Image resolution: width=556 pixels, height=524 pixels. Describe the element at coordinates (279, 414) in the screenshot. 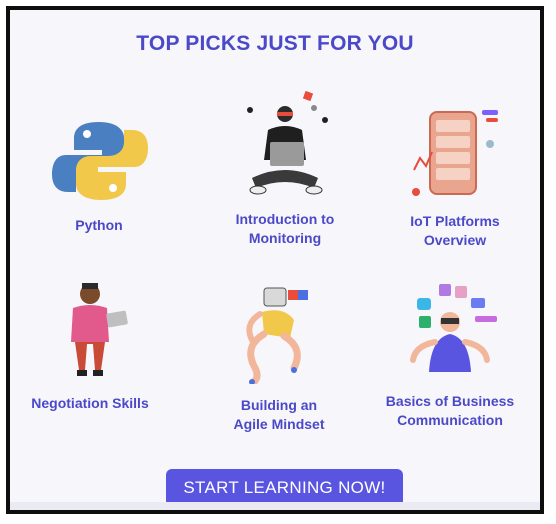

I see `course-label: Building an Agile Mindset` at that location.